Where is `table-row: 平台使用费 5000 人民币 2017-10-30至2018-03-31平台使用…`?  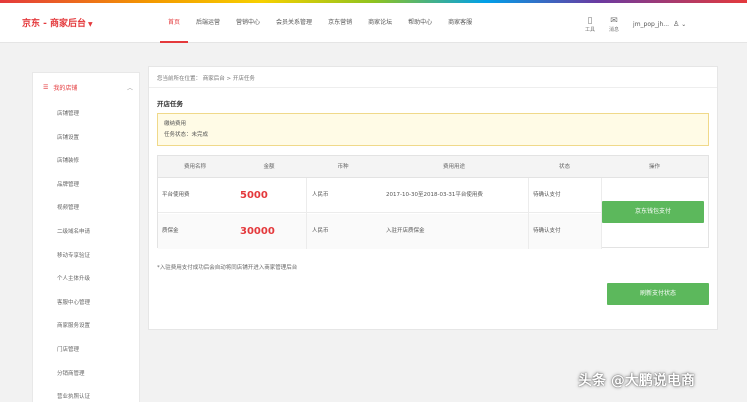 table-row: 平台使用费 5000 人民币 2017-10-30至2018-03-31平台使用… is located at coordinates (379, 195).